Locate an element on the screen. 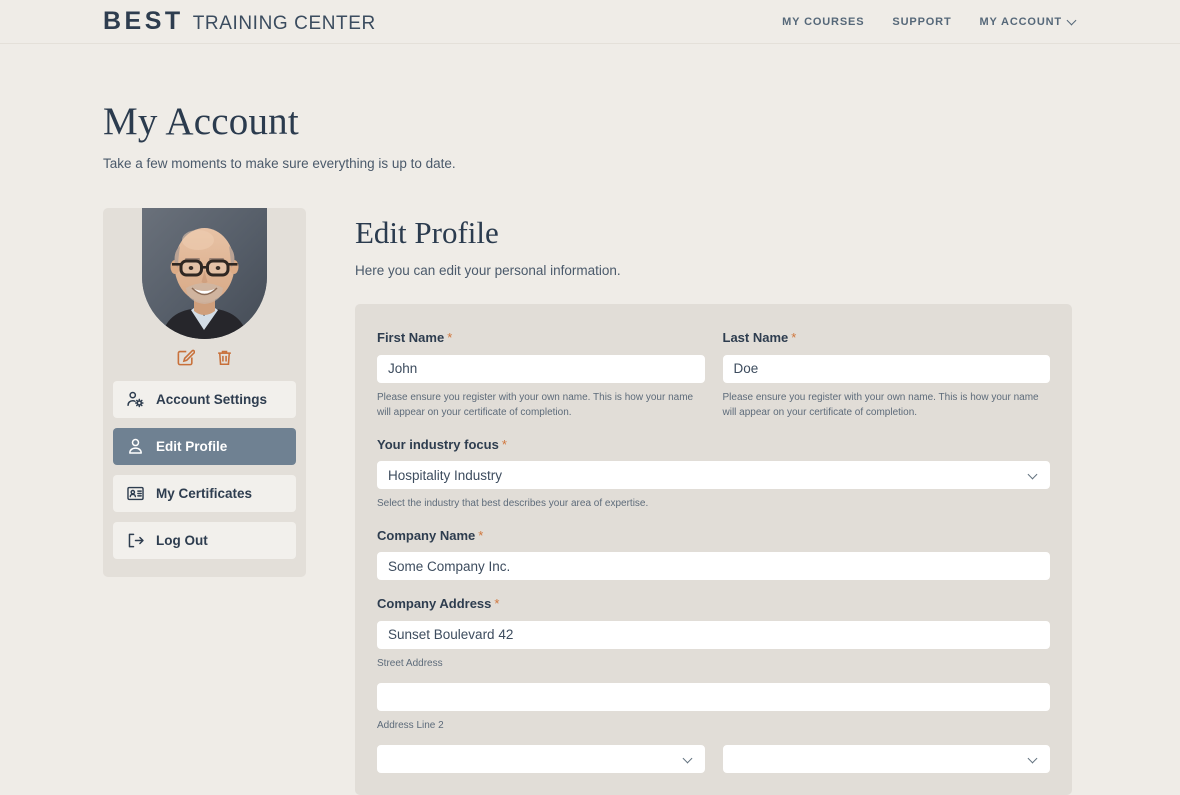  last-name-label: Last Name * is located at coordinates (887, 338).